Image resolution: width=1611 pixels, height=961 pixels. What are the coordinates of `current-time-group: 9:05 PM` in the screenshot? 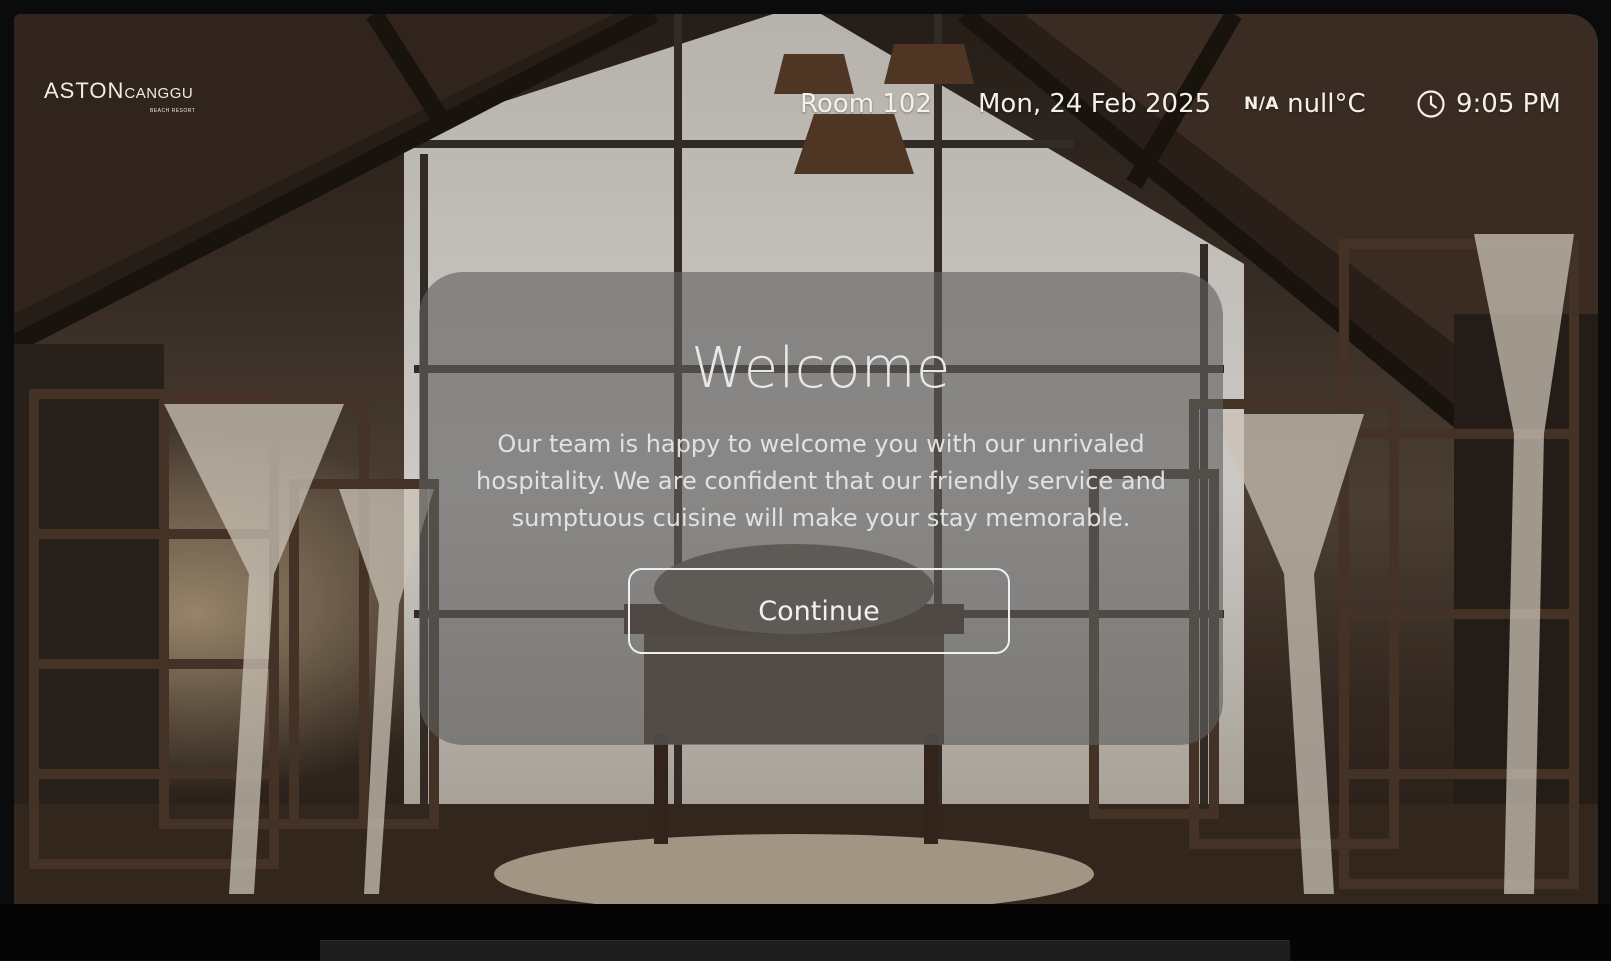 It's located at (1488, 104).